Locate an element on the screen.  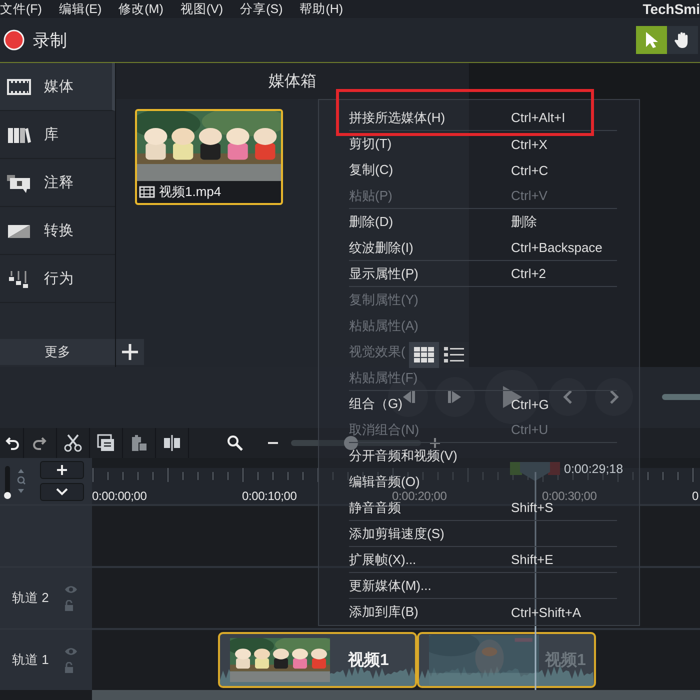
next-frame-button is located at coordinates (455, 397).